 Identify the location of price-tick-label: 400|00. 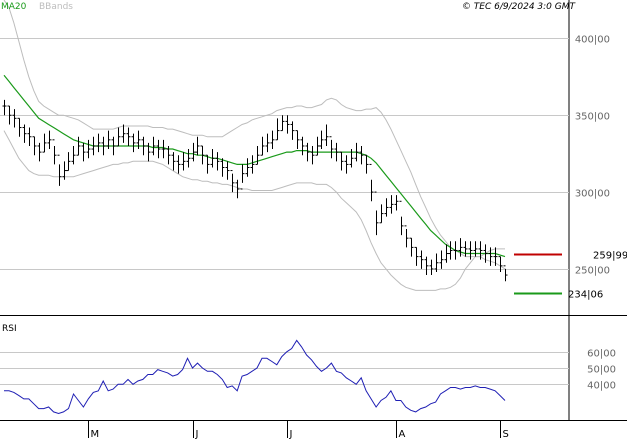
(592, 40).